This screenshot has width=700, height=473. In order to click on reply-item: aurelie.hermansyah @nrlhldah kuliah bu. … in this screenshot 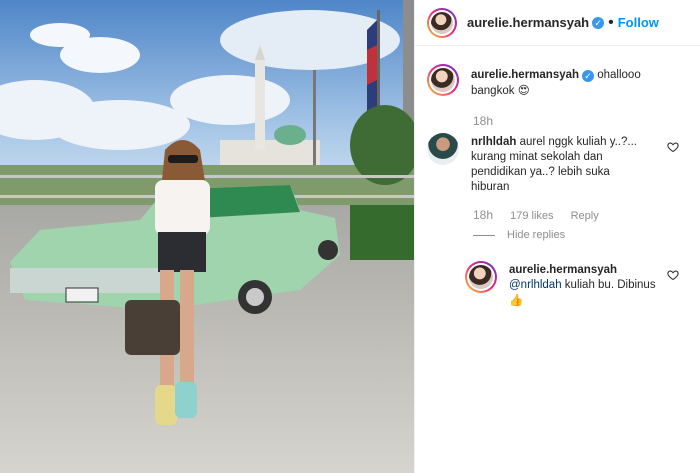, I will do `click(562, 285)`.